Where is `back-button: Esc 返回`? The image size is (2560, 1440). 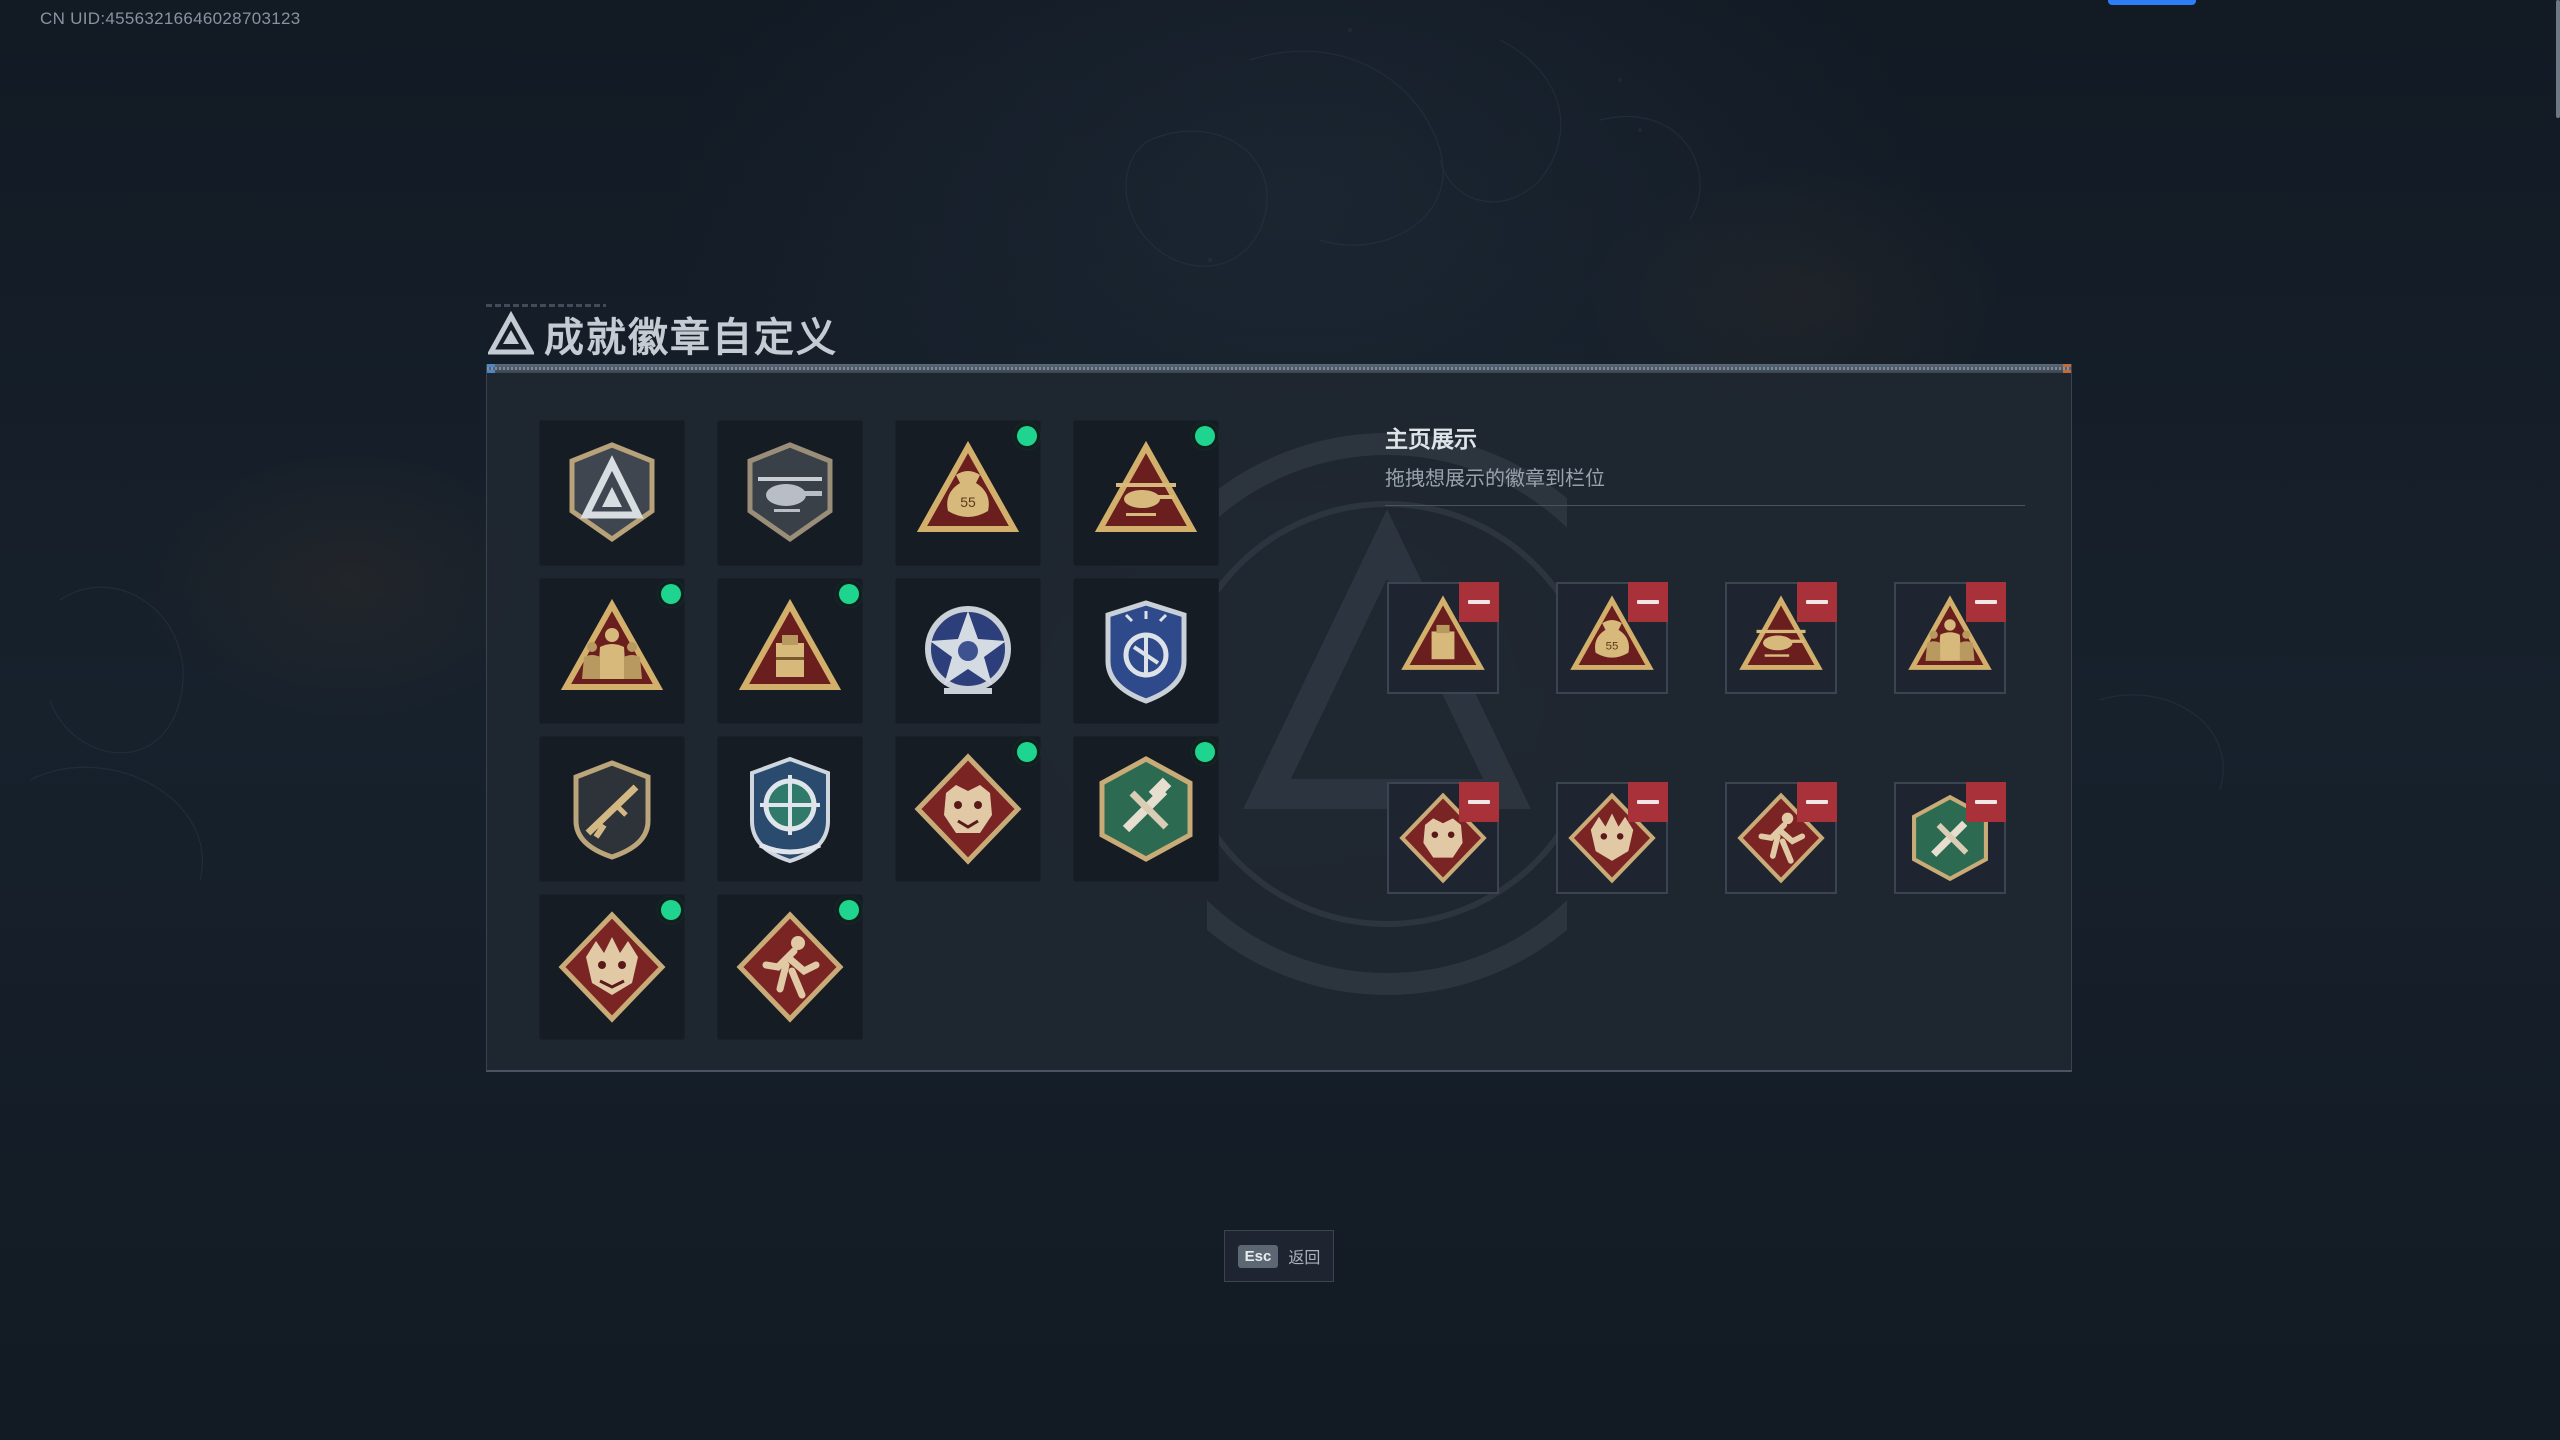 back-button: Esc 返回 is located at coordinates (1279, 1256).